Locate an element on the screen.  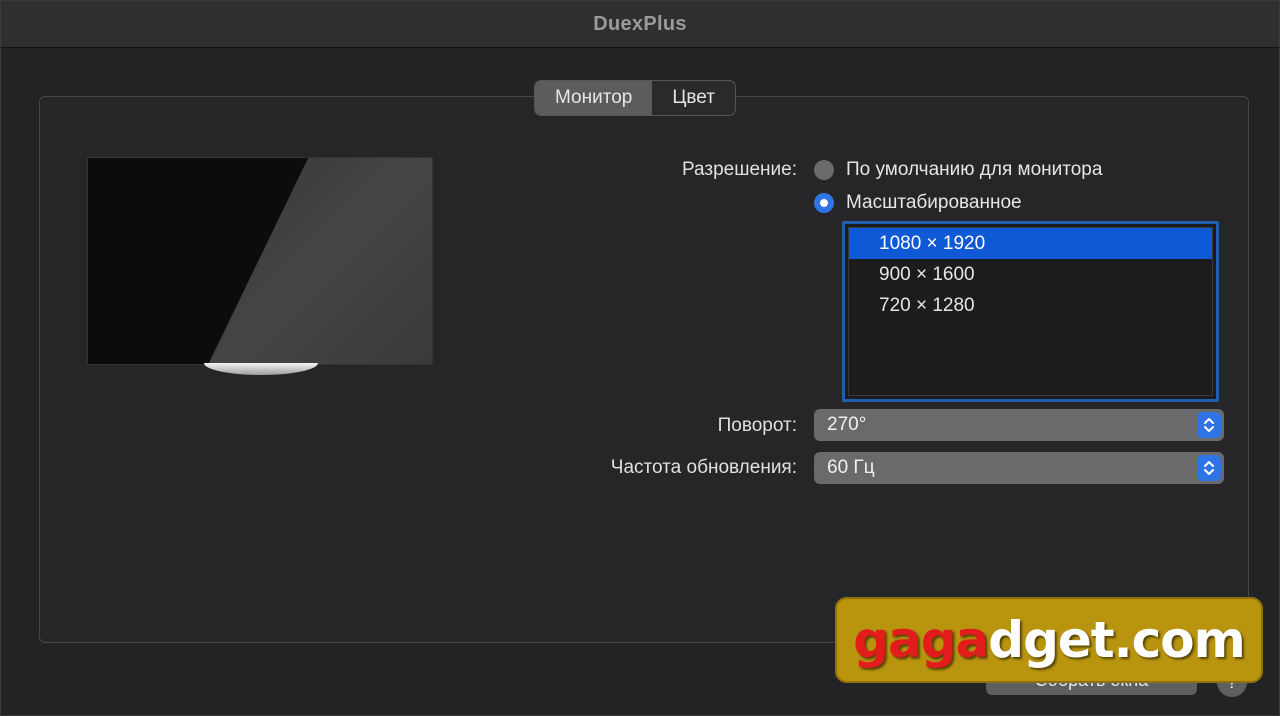
resolution-list-inner: 1080 × 1920 900 × 1600 720 × 1280 is located at coordinates (1030, 311).